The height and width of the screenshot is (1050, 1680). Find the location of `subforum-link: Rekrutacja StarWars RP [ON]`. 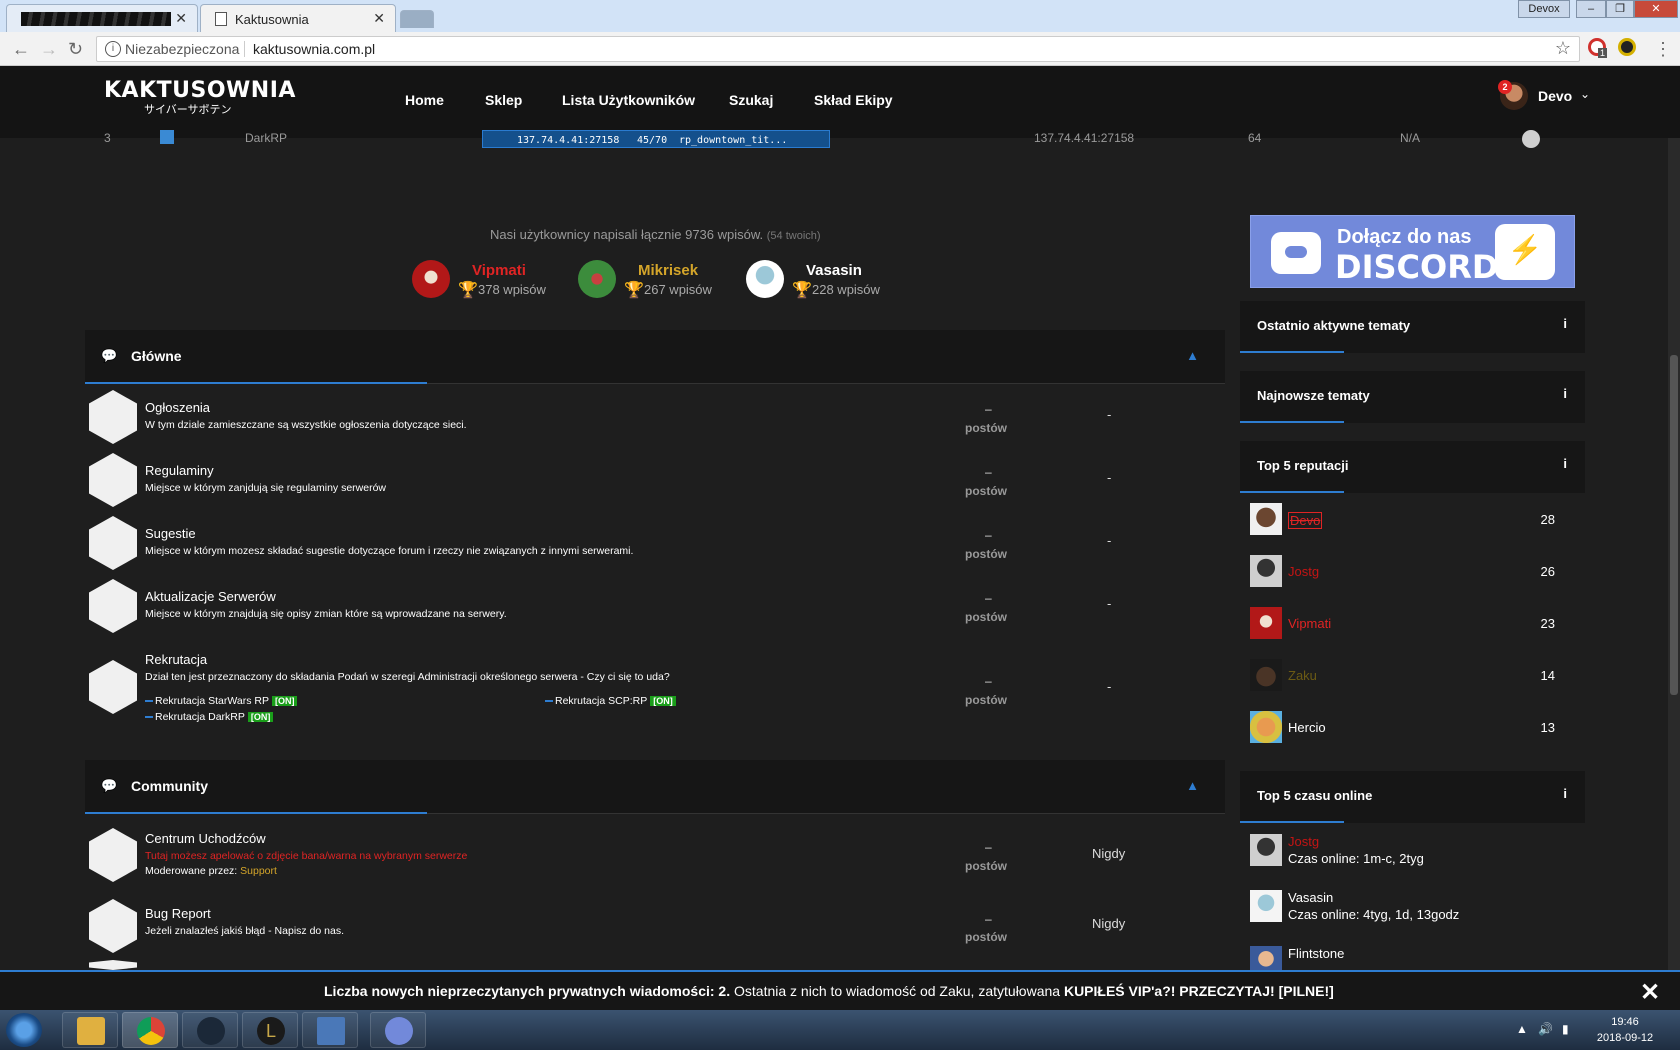

subforum-link: Rekrutacja StarWars RP [ON] is located at coordinates (221, 701).